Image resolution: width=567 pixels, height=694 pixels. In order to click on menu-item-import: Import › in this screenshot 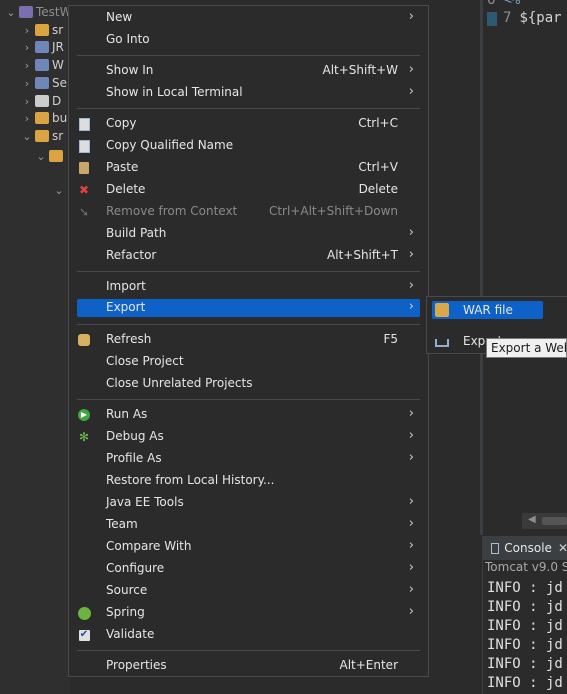, I will do `click(248, 287)`.